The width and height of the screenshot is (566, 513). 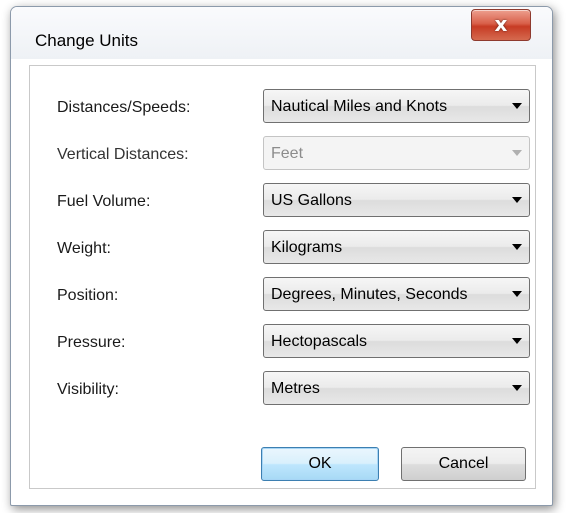 What do you see at coordinates (319, 341) in the screenshot?
I see `pressure-value: Hectopascals` at bounding box center [319, 341].